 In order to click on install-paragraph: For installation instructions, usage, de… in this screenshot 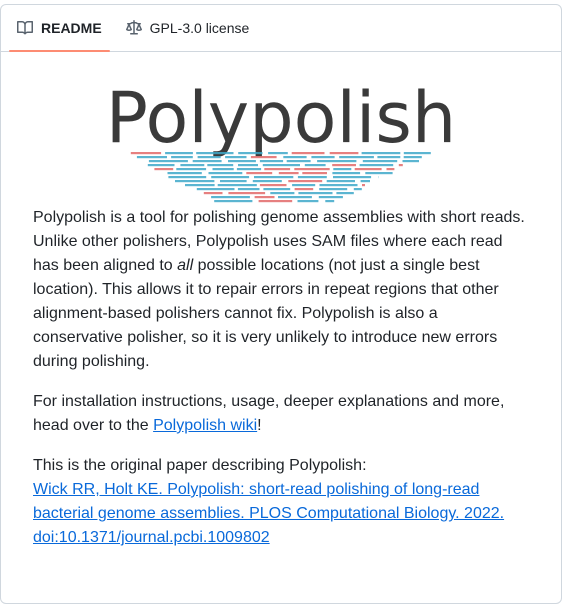, I will do `click(281, 414)`.